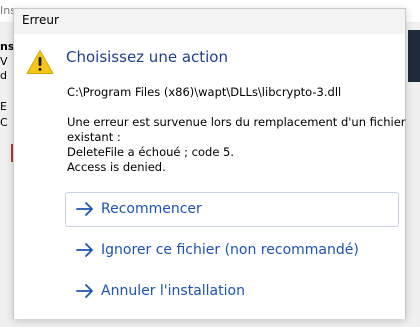 The height and width of the screenshot is (327, 420). What do you see at coordinates (151, 152) in the screenshot?
I see `error-message-line: DeleteFile a échoué ; code 5.` at bounding box center [151, 152].